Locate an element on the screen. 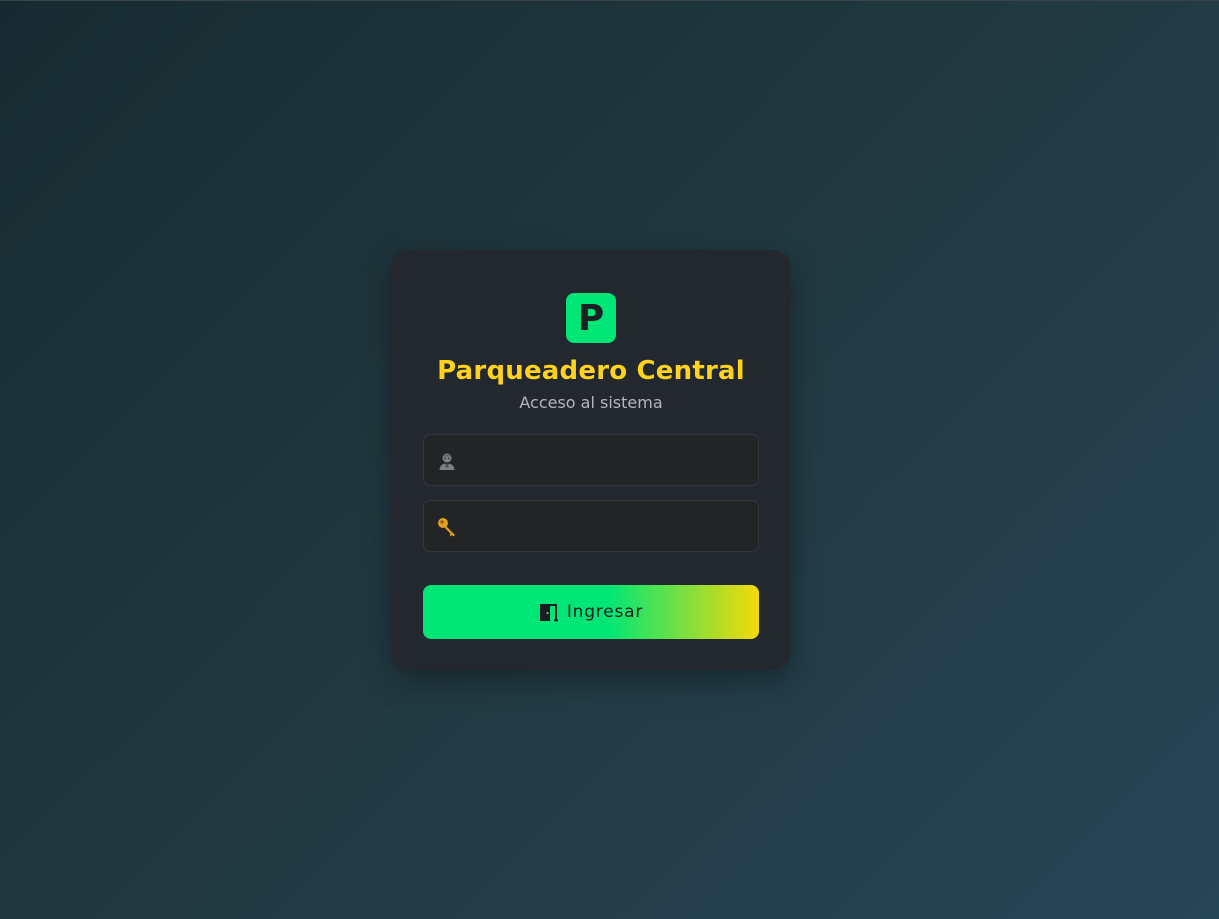 The height and width of the screenshot is (919, 1219). login-button-label: Ingresar is located at coordinates (605, 612).